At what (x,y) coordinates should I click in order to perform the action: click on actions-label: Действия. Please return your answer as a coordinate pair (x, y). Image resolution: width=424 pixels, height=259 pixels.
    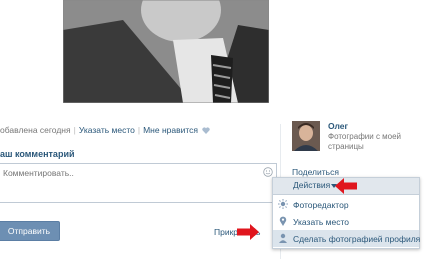
    Looking at the image, I should click on (311, 185).